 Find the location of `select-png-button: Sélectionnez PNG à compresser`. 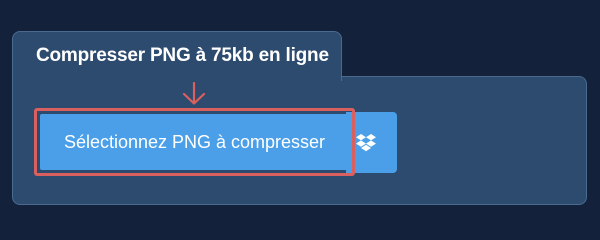

select-png-button: Sélectionnez PNG à compresser is located at coordinates (194, 142).